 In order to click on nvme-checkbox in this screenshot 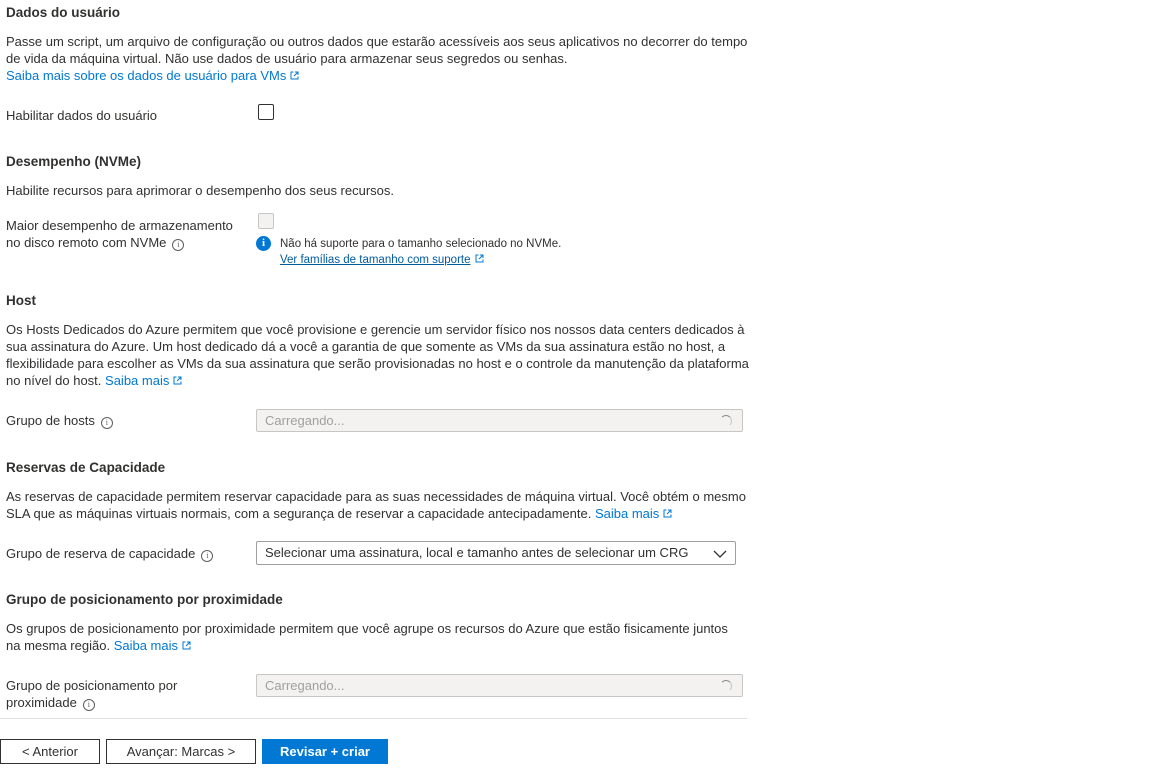, I will do `click(266, 221)`.